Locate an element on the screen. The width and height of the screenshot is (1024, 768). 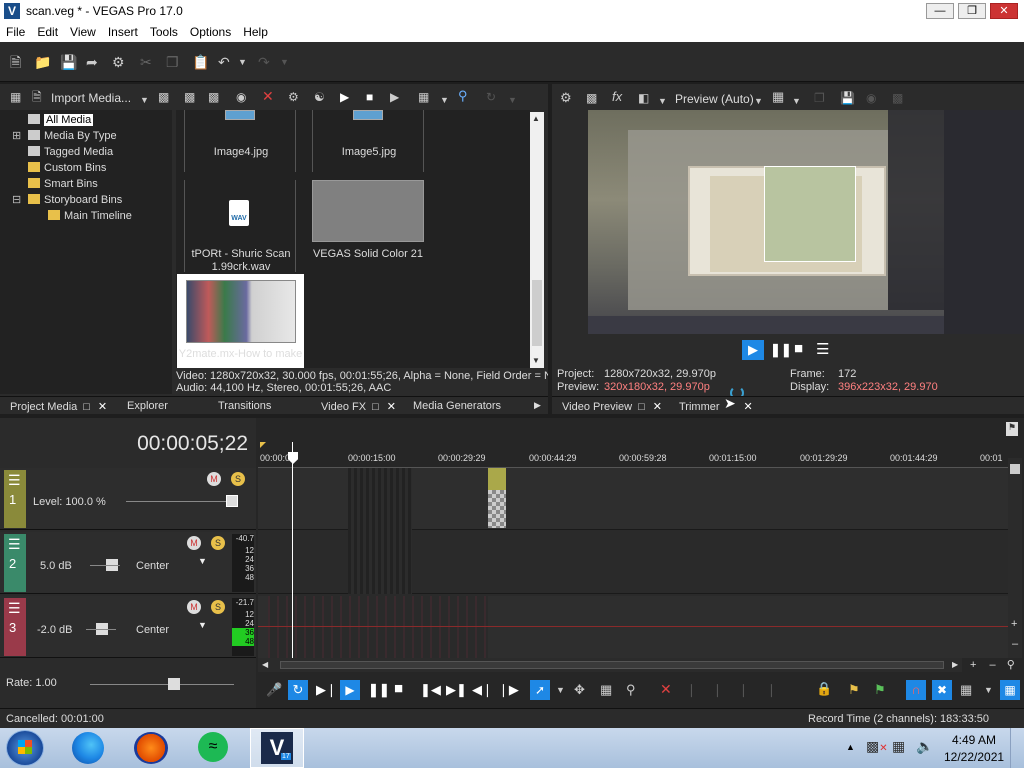
media-item-wav: WAV tPORt - Shuric Scan 1.99crk.wav is located at coordinates (240, 226).